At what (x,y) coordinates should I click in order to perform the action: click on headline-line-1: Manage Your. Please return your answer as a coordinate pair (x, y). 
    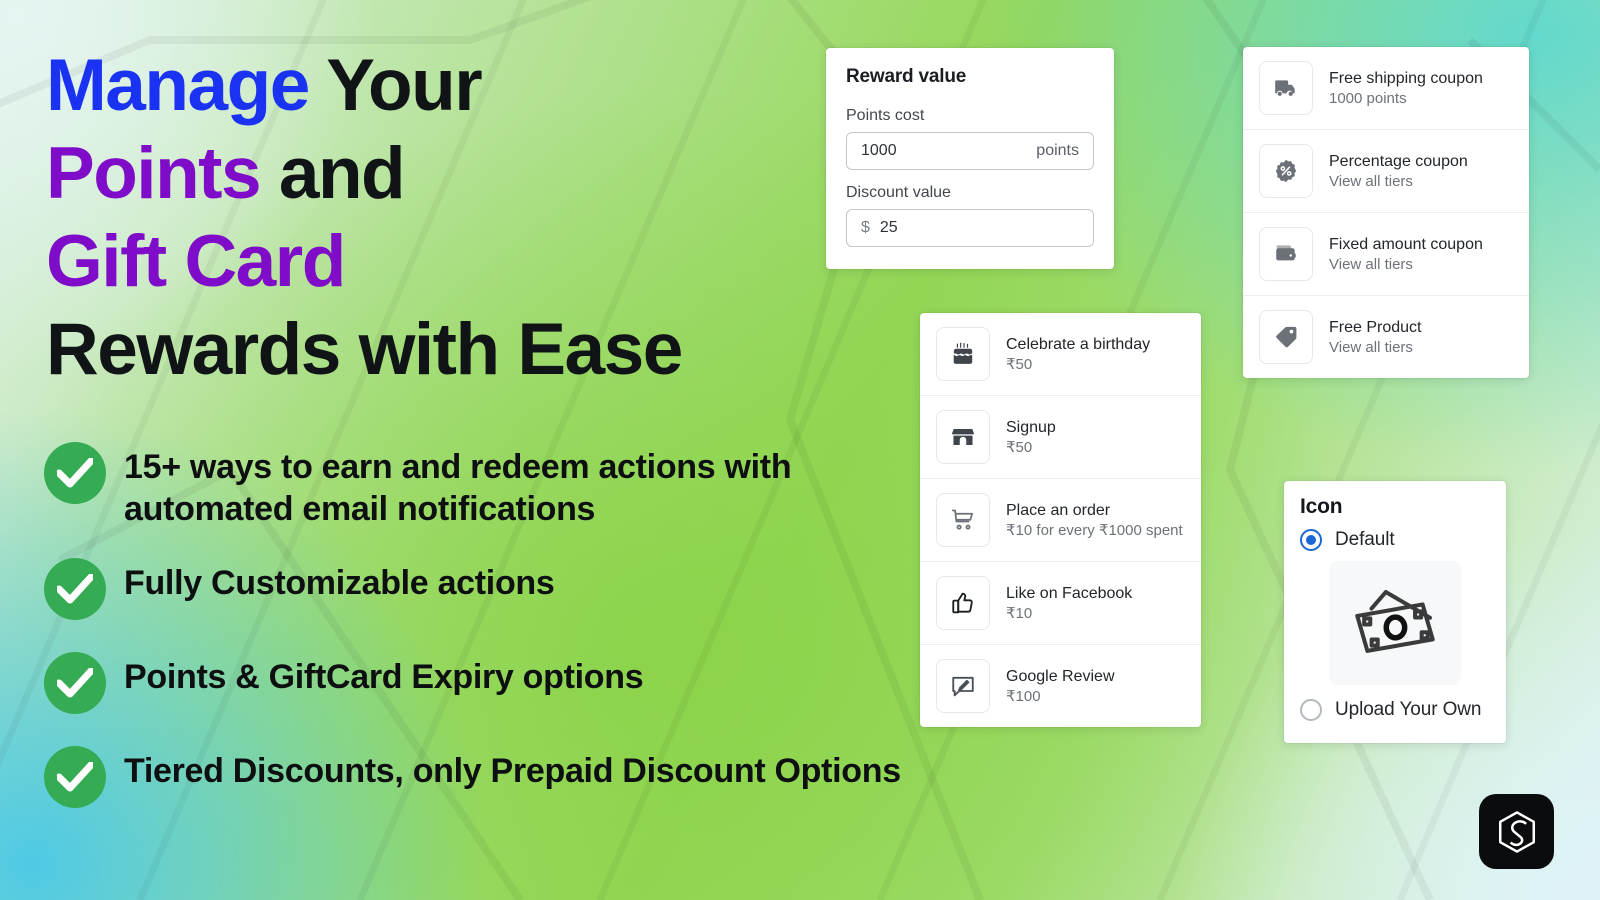
    Looking at the image, I should click on (461, 86).